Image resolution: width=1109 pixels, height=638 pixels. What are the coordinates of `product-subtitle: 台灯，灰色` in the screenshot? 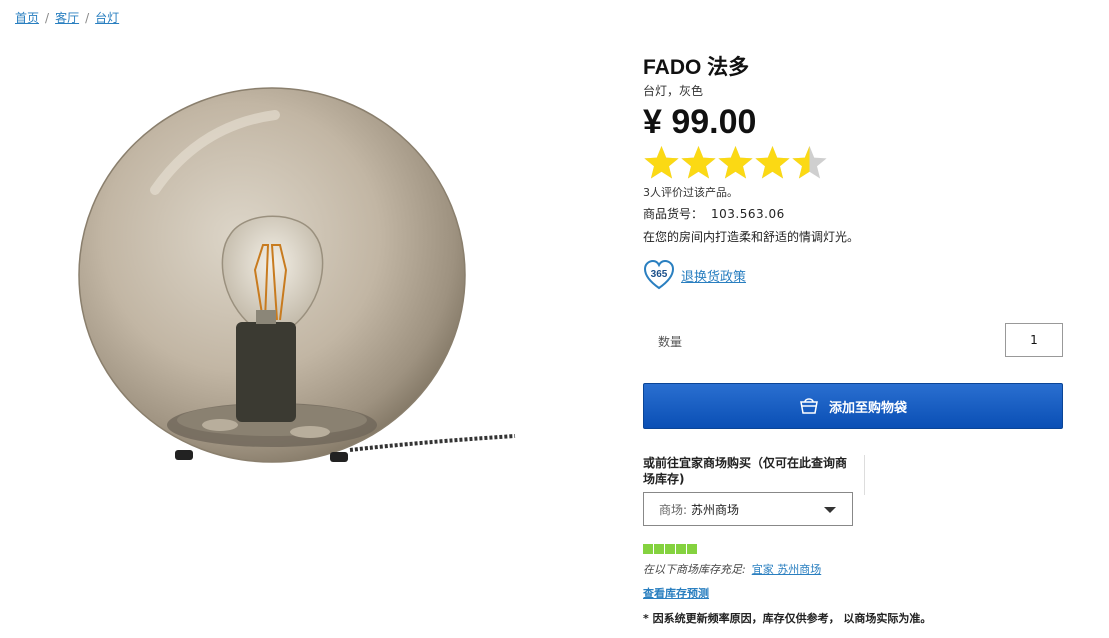 It's located at (673, 91).